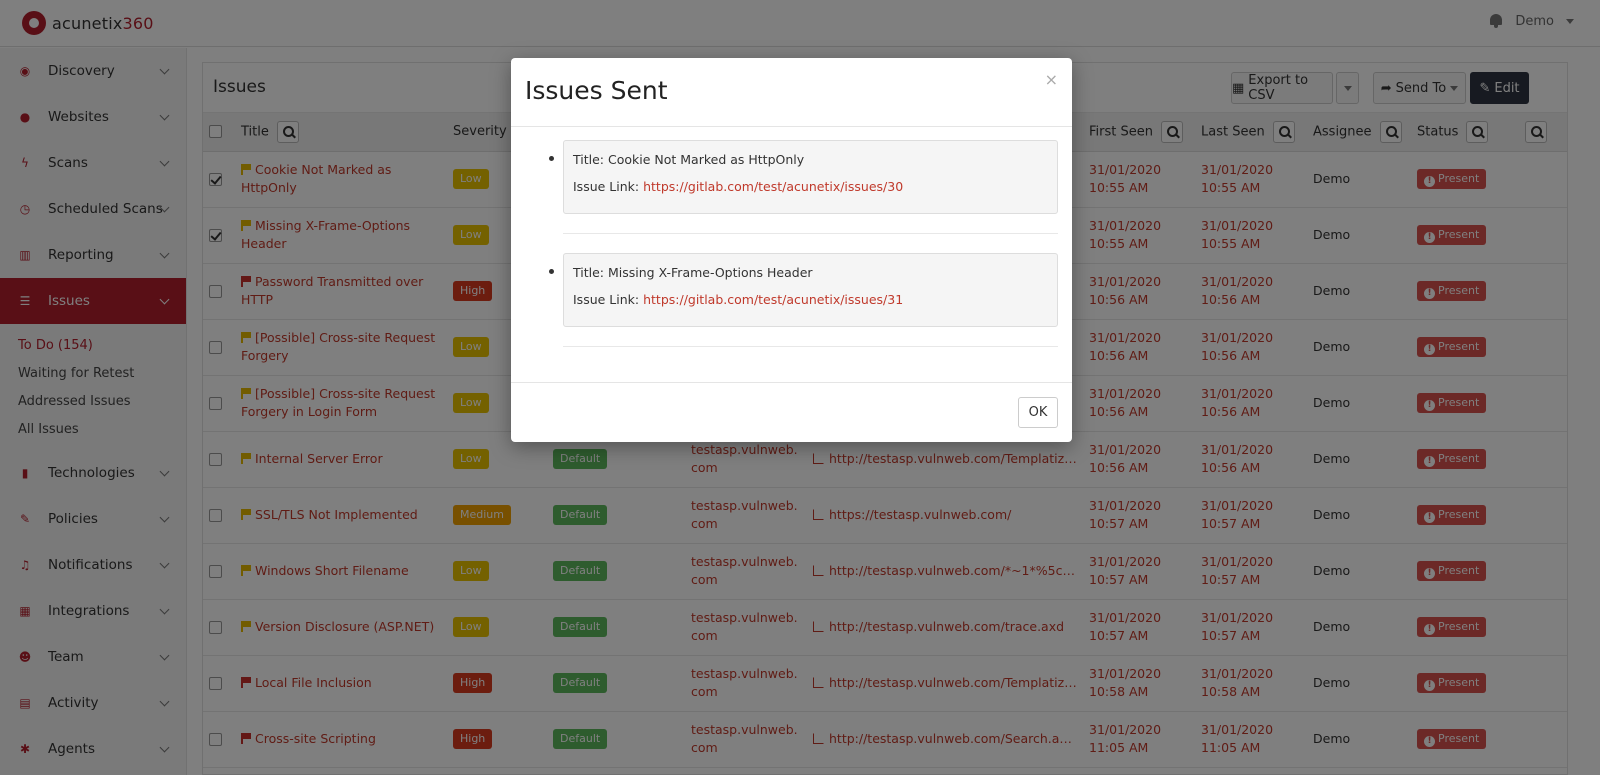  I want to click on modal-title: Issues Sent, so click(596, 90).